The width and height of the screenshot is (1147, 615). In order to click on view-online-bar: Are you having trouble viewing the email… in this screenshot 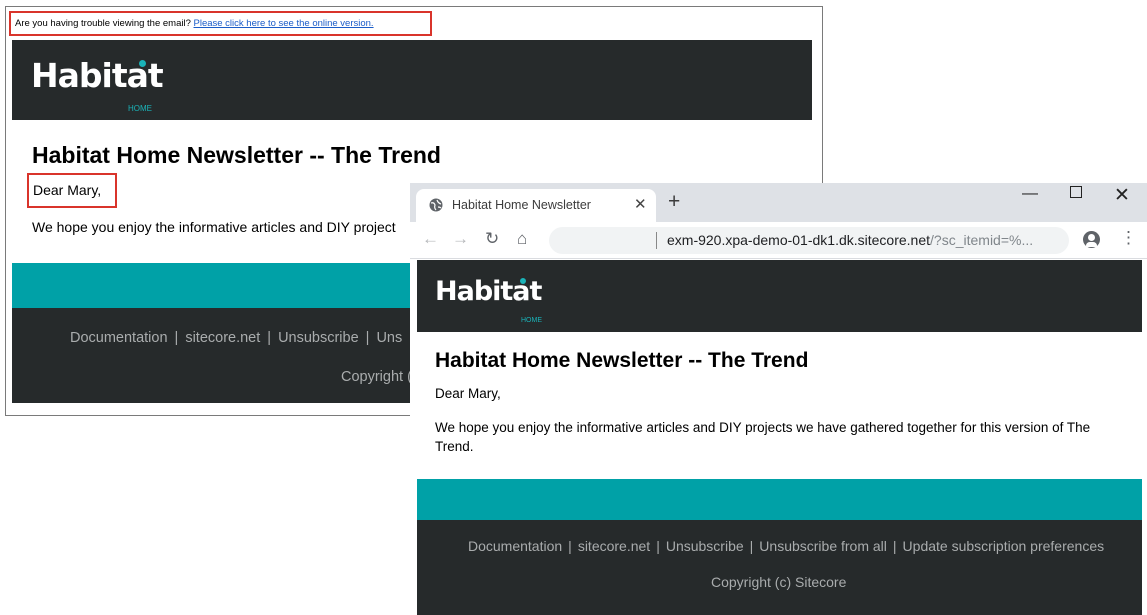, I will do `click(220, 23)`.